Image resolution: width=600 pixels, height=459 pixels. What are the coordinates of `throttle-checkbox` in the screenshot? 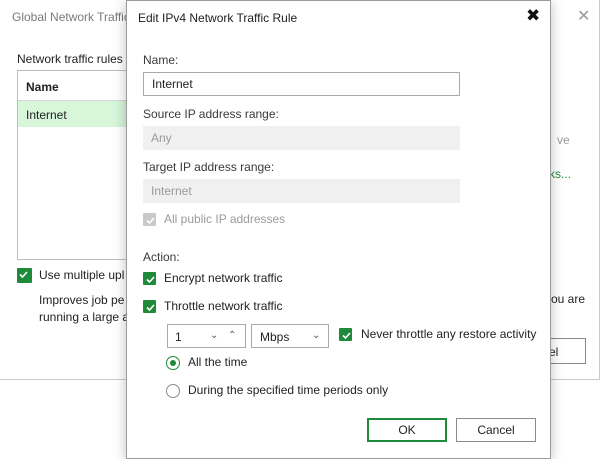 It's located at (149, 306).